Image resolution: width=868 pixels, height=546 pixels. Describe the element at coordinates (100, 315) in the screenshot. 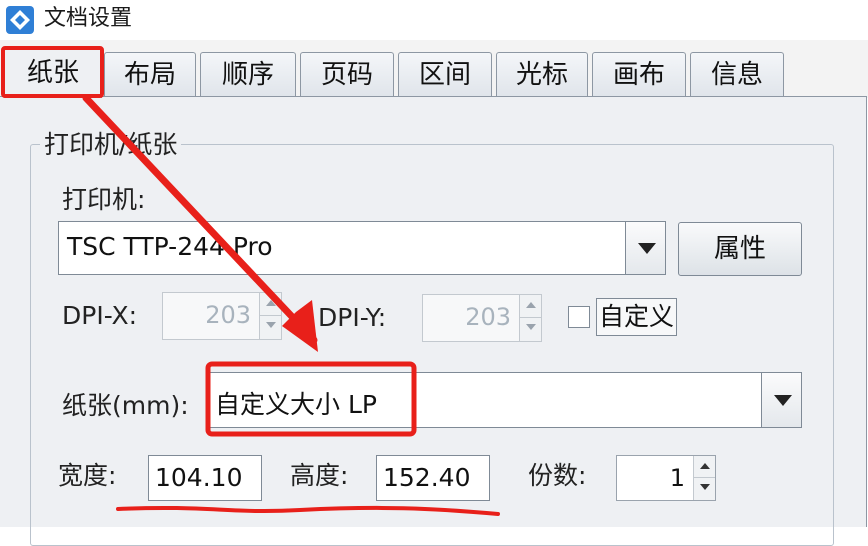

I see `dpi-x-label: DPI-X:` at that location.